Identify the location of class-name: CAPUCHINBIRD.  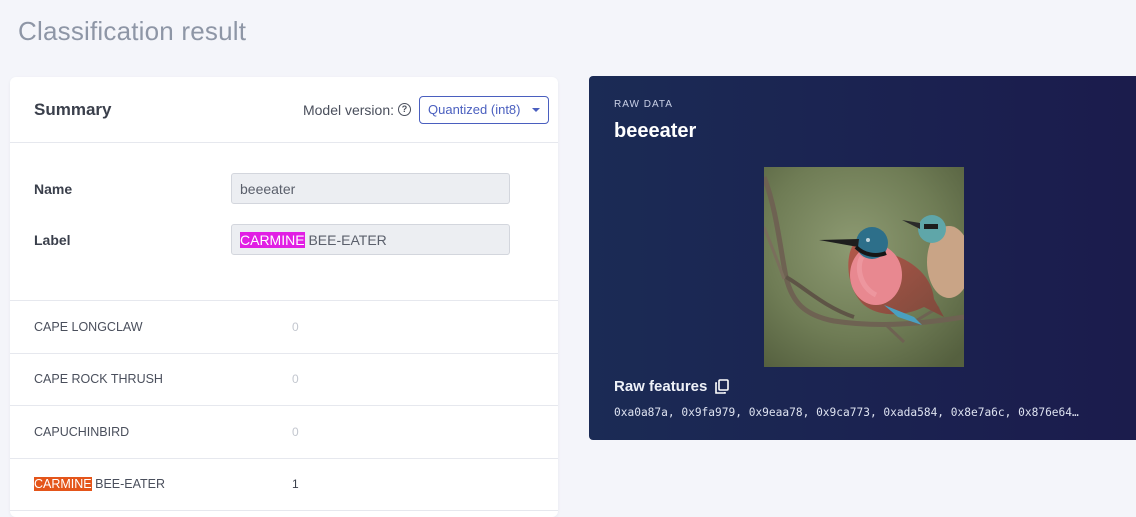
(82, 431).